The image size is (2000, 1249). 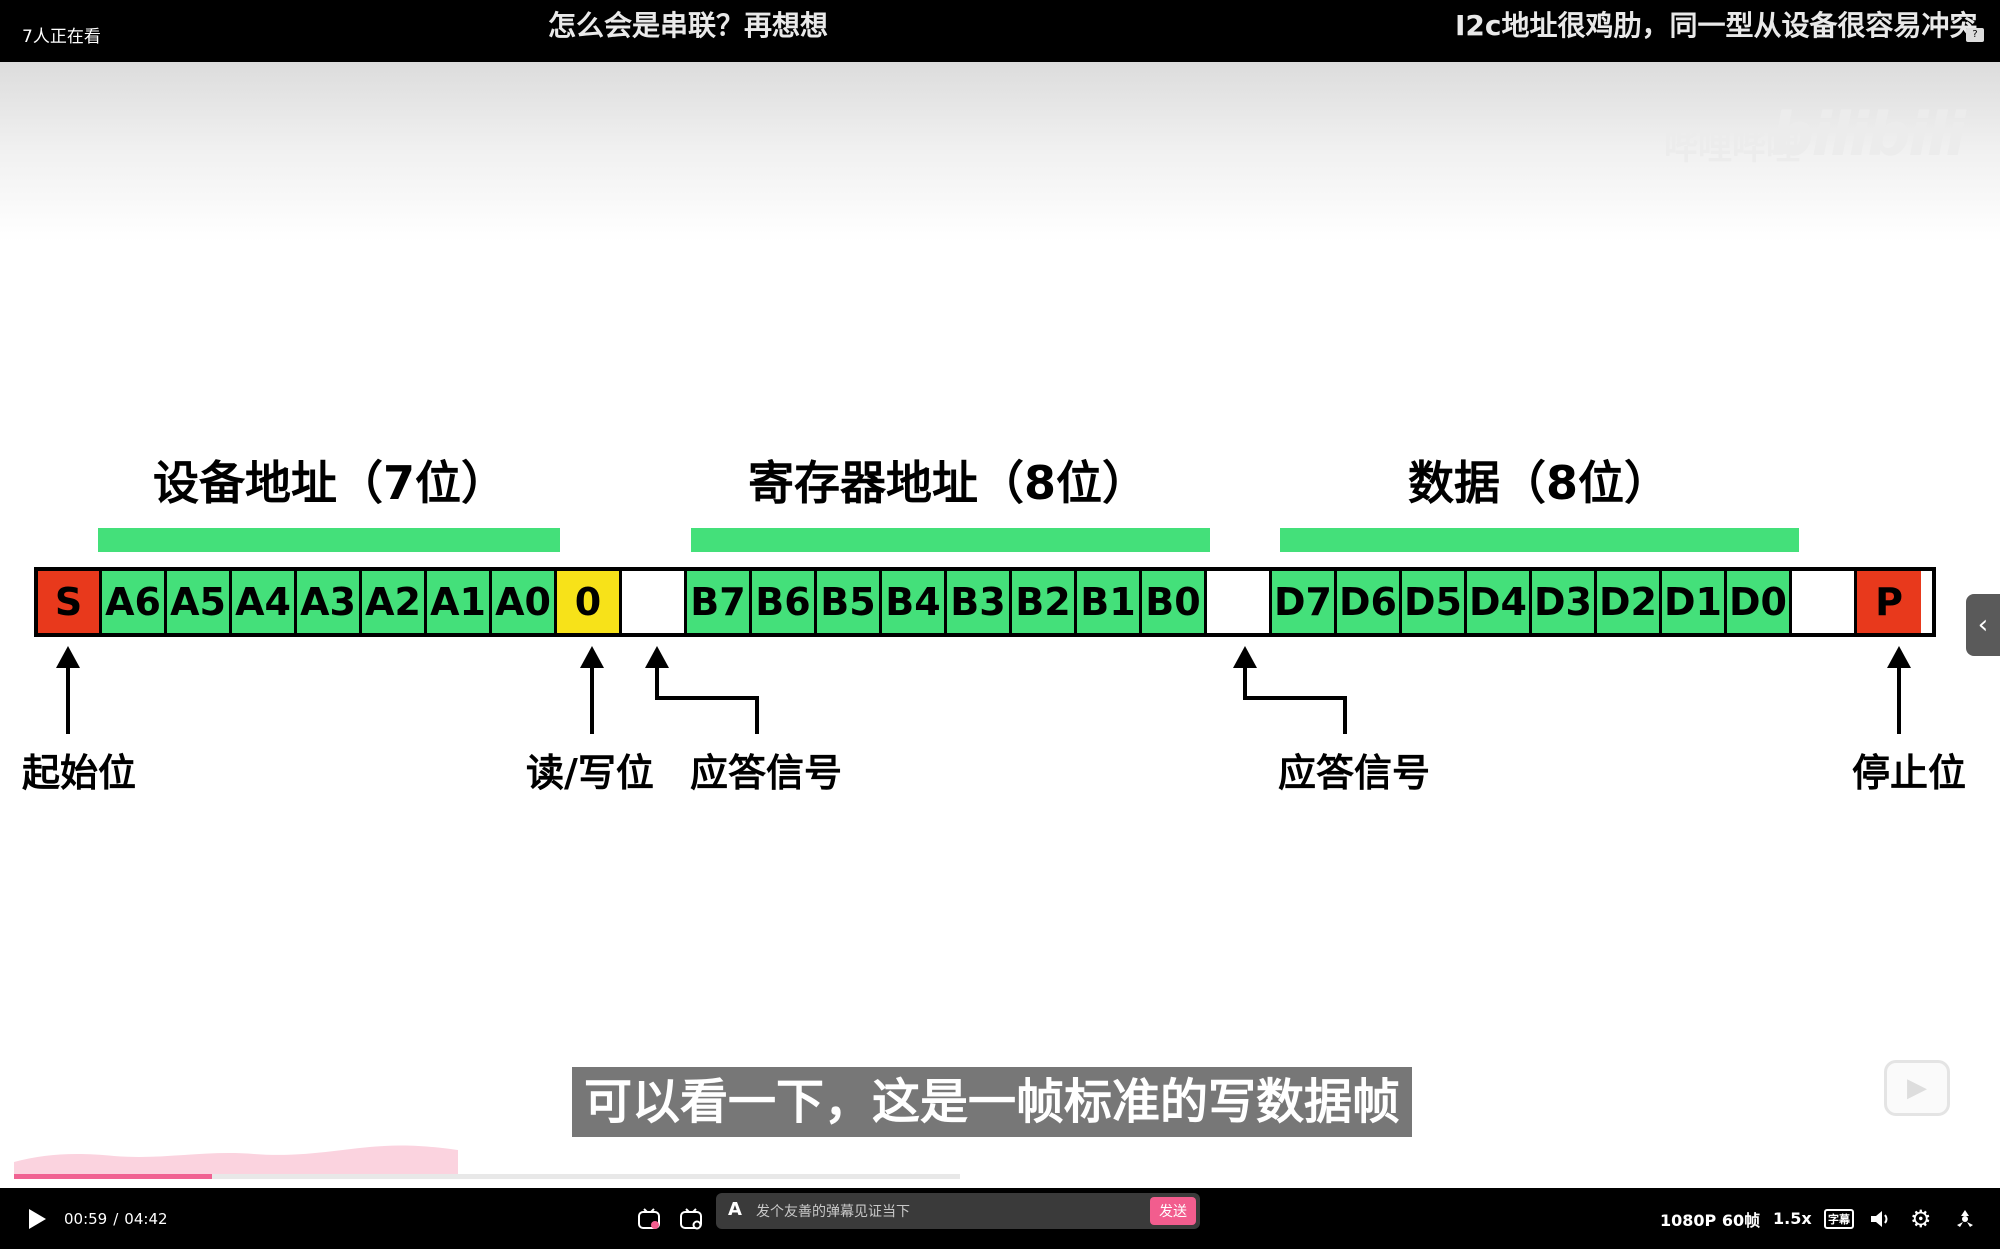 I want to click on play-button, so click(x=37, y=1218).